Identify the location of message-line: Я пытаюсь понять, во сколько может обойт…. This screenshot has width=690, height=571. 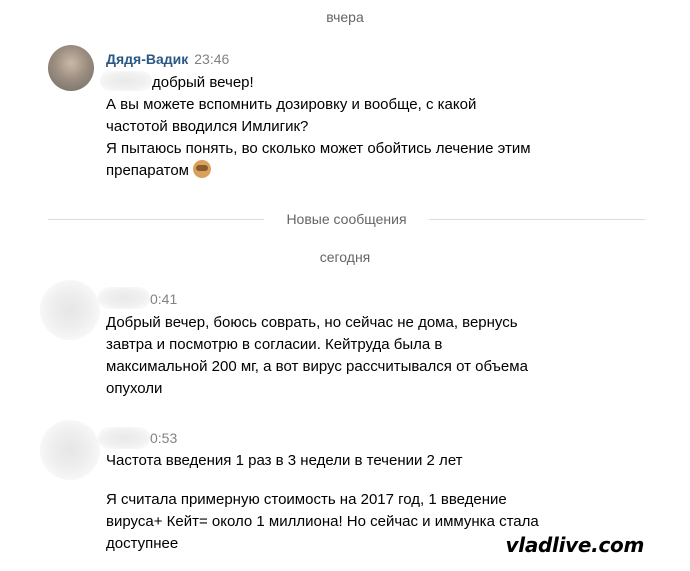
(318, 148).